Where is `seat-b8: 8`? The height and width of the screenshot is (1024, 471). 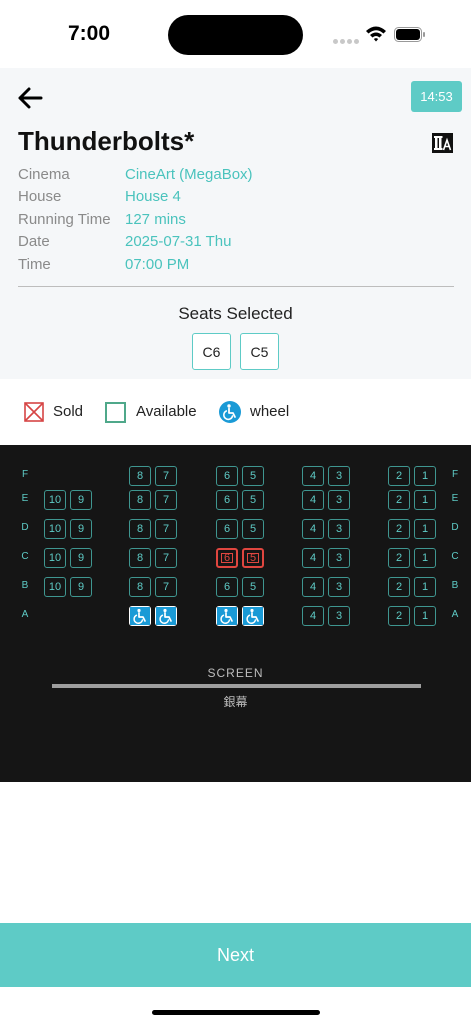
seat-b8: 8 is located at coordinates (140, 587).